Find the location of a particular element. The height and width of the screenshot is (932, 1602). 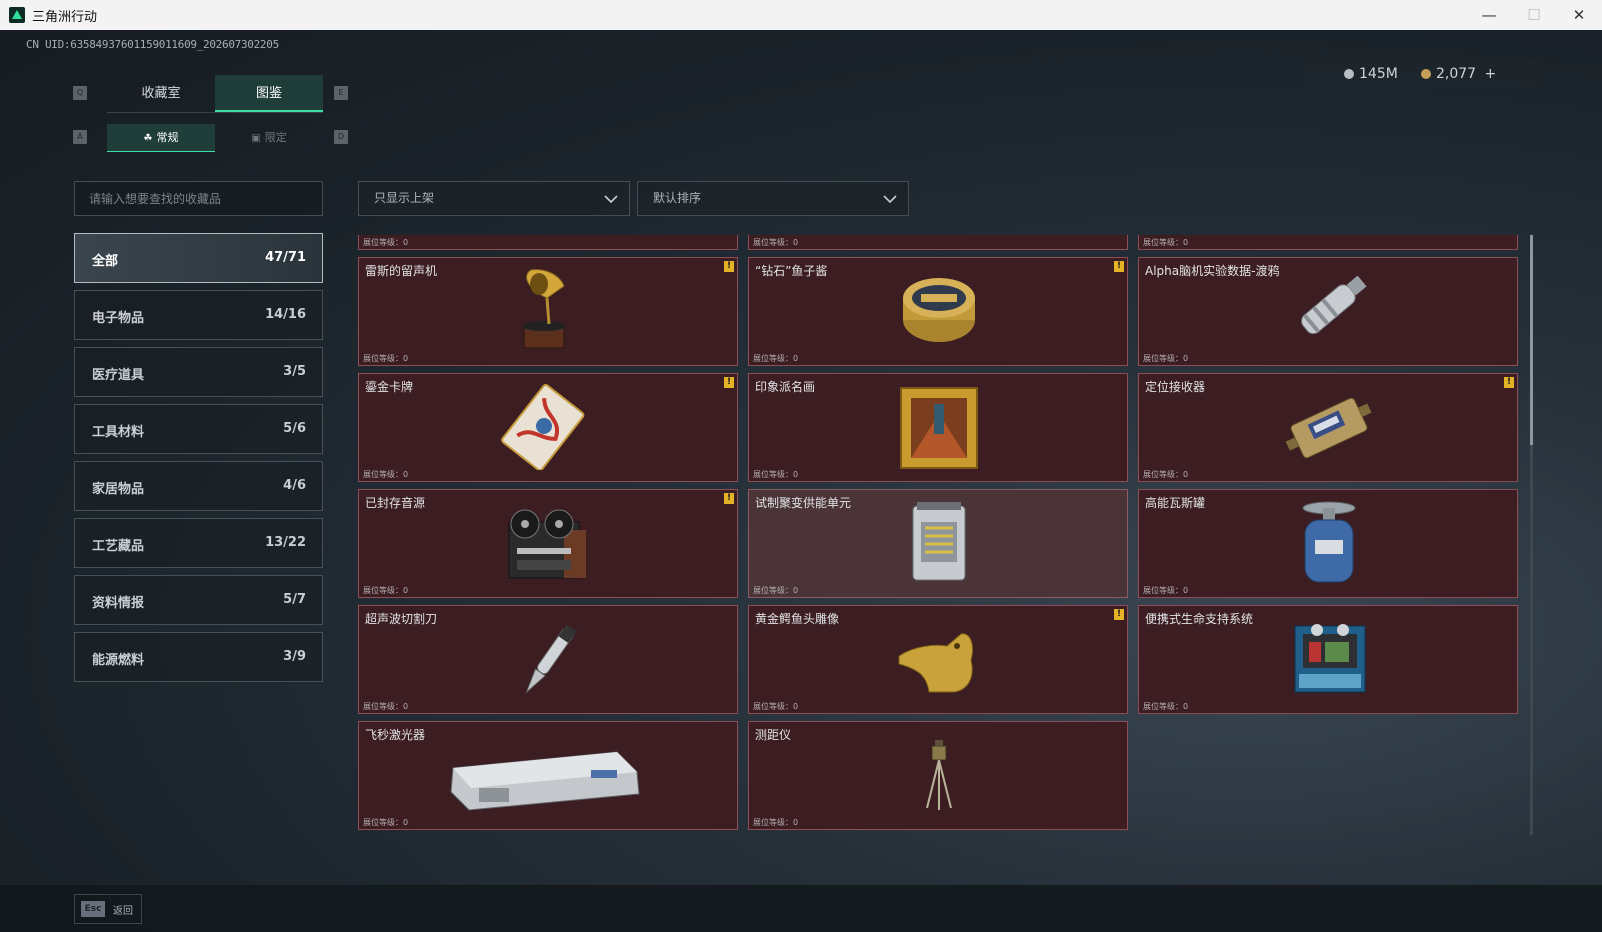

category-medical: 医疗道具 3/5 is located at coordinates (198, 372).